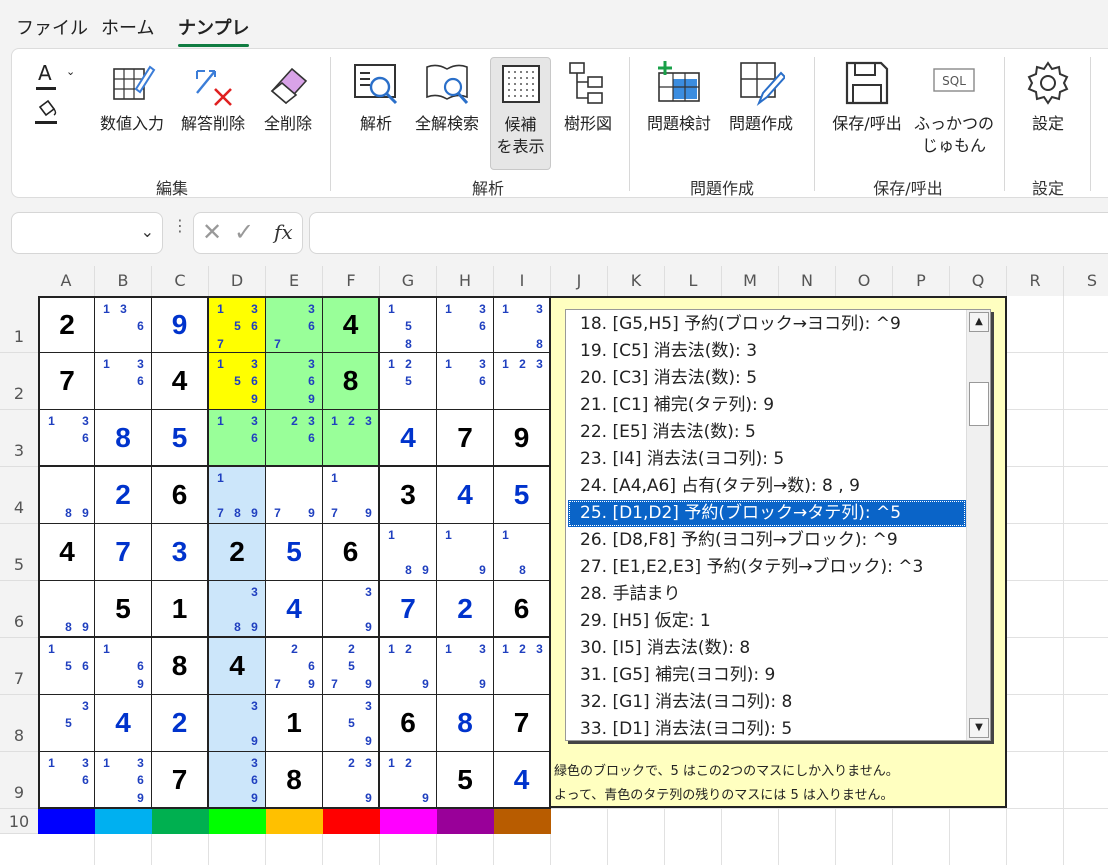 The image size is (1108, 865). What do you see at coordinates (123, 281) in the screenshot?
I see `column-header: B` at bounding box center [123, 281].